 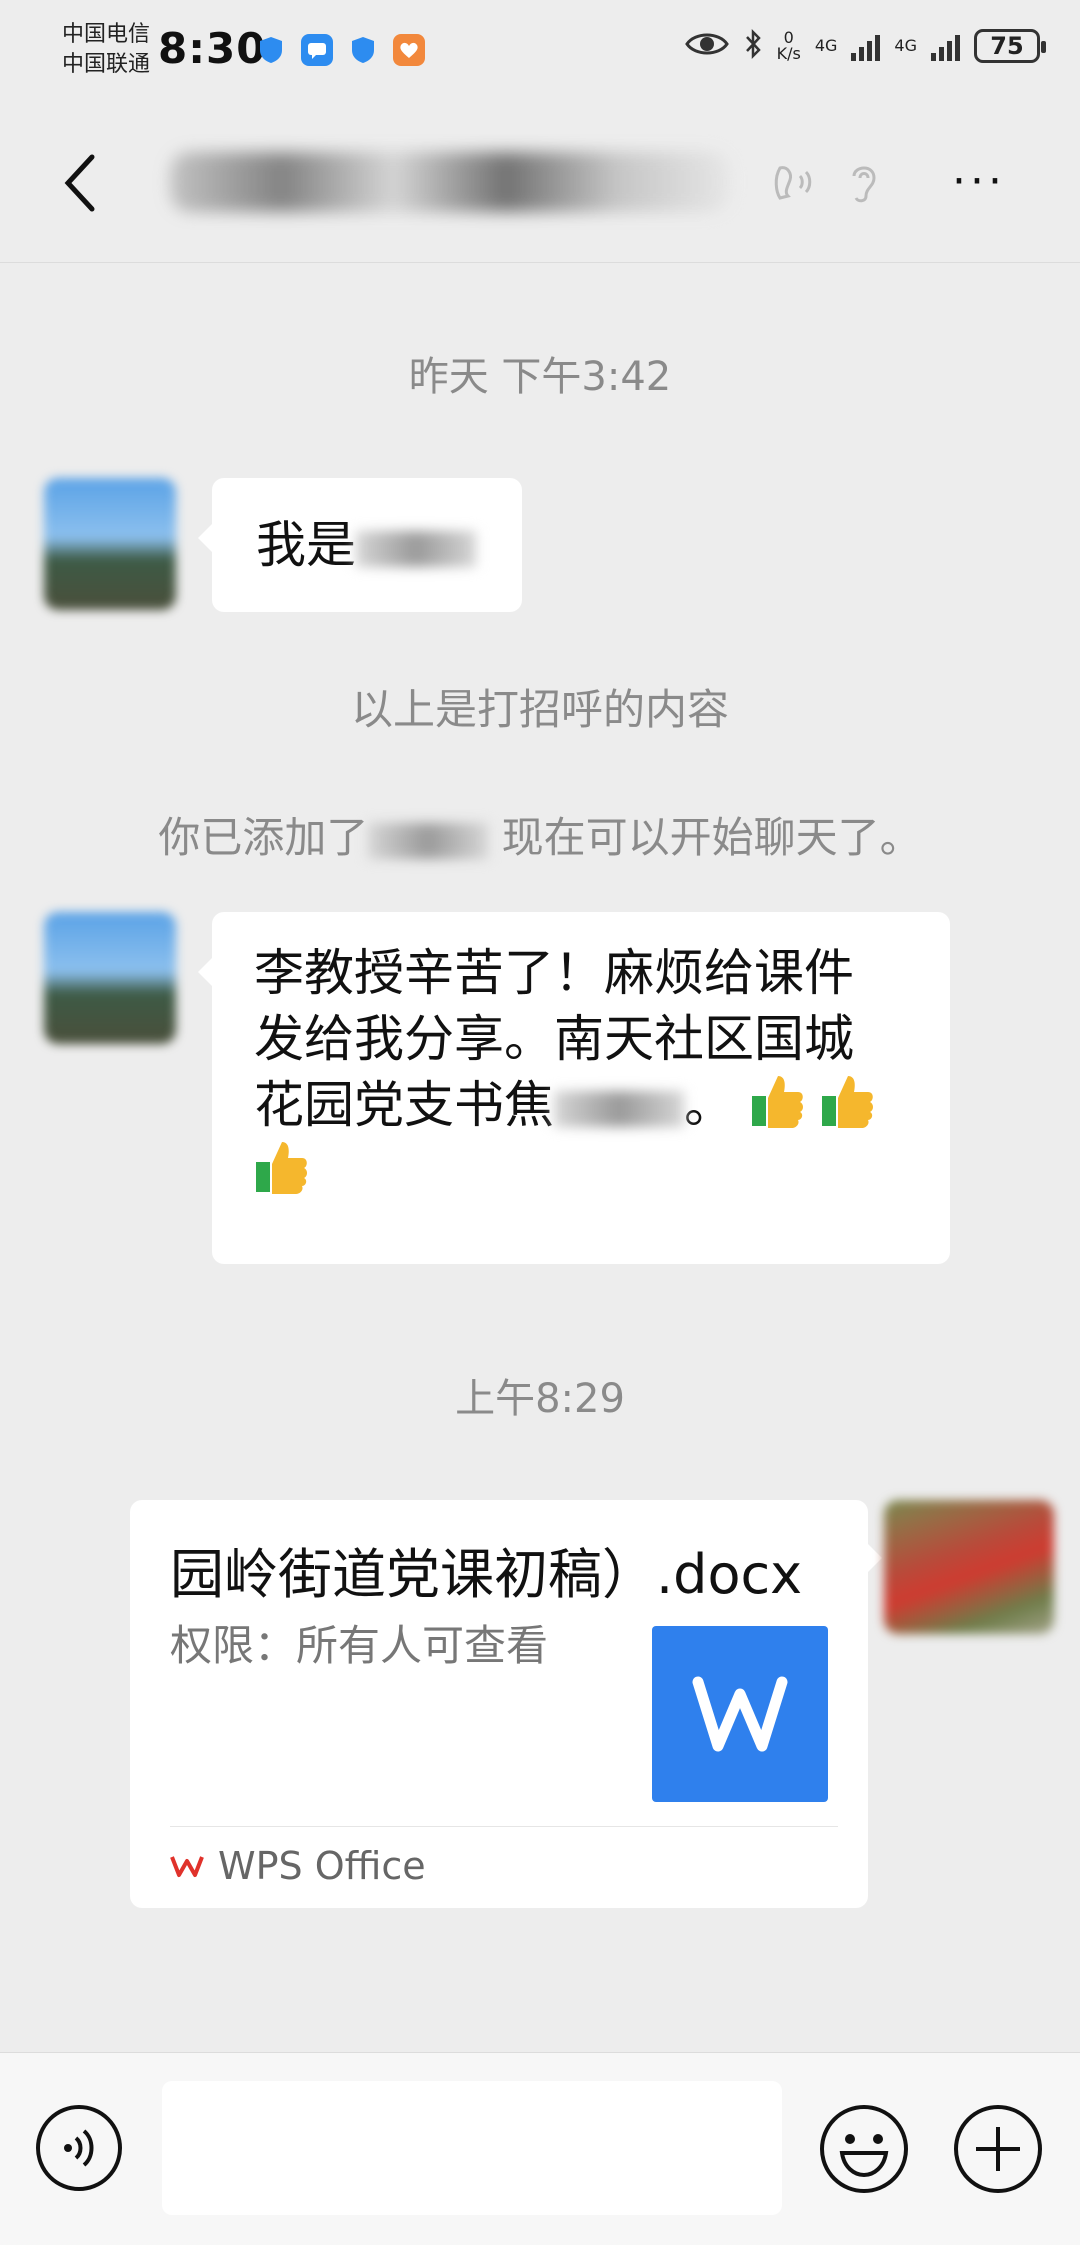 What do you see at coordinates (788, 53) in the screenshot?
I see `net-speed-unit: K/s` at bounding box center [788, 53].